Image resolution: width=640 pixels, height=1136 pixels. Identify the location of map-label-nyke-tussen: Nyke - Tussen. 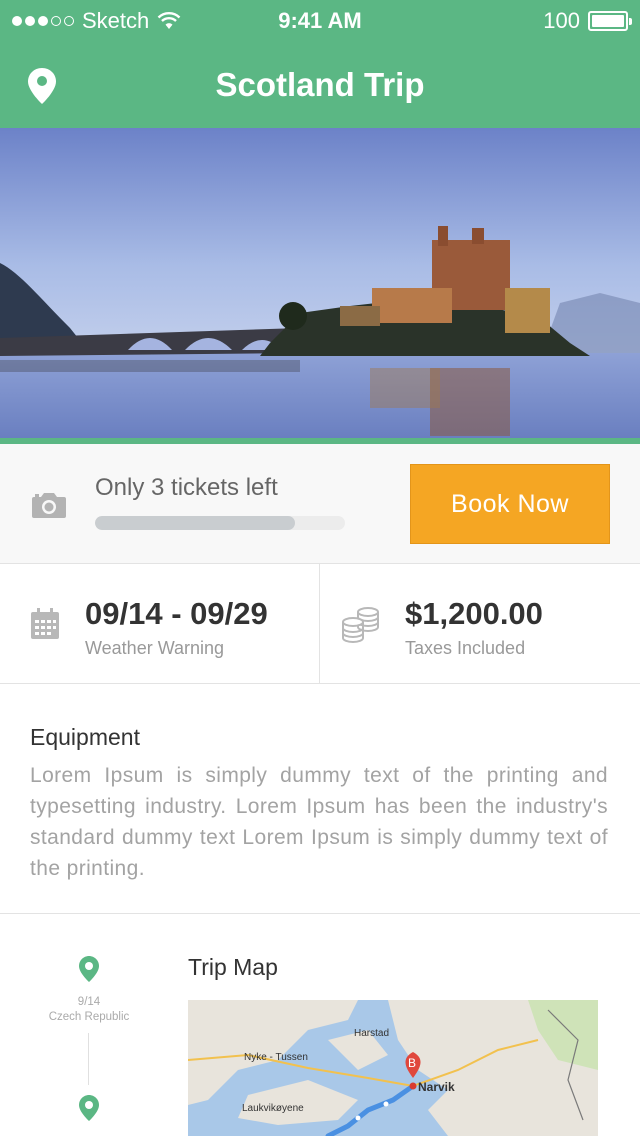
(276, 1057).